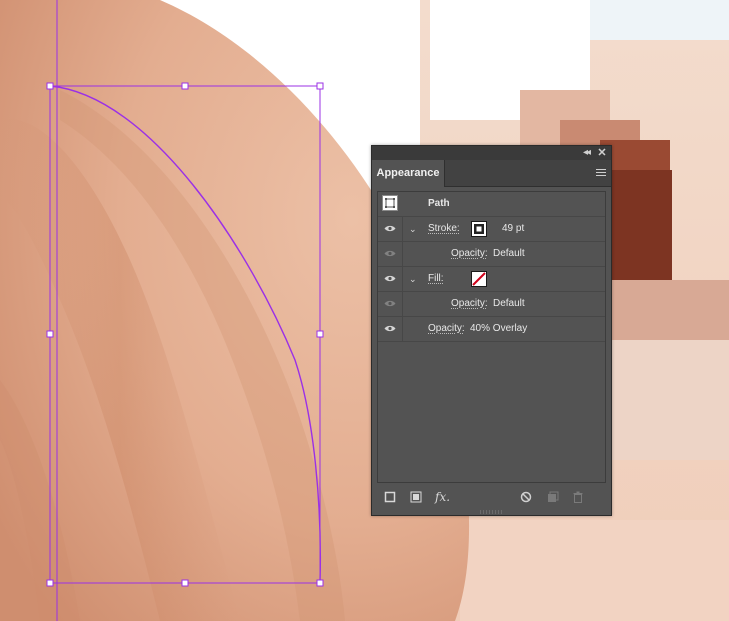 The width and height of the screenshot is (729, 621). Describe the element at coordinates (444, 228) in the screenshot. I see `stroke-label: Stroke:` at that location.